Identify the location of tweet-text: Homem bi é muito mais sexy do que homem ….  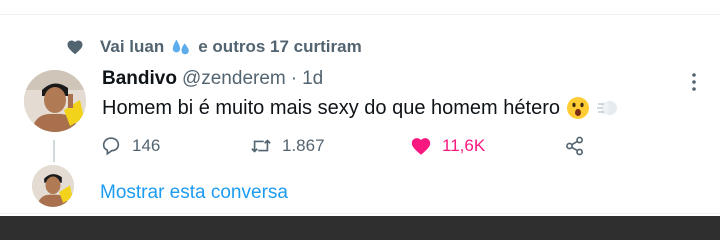
(361, 108).